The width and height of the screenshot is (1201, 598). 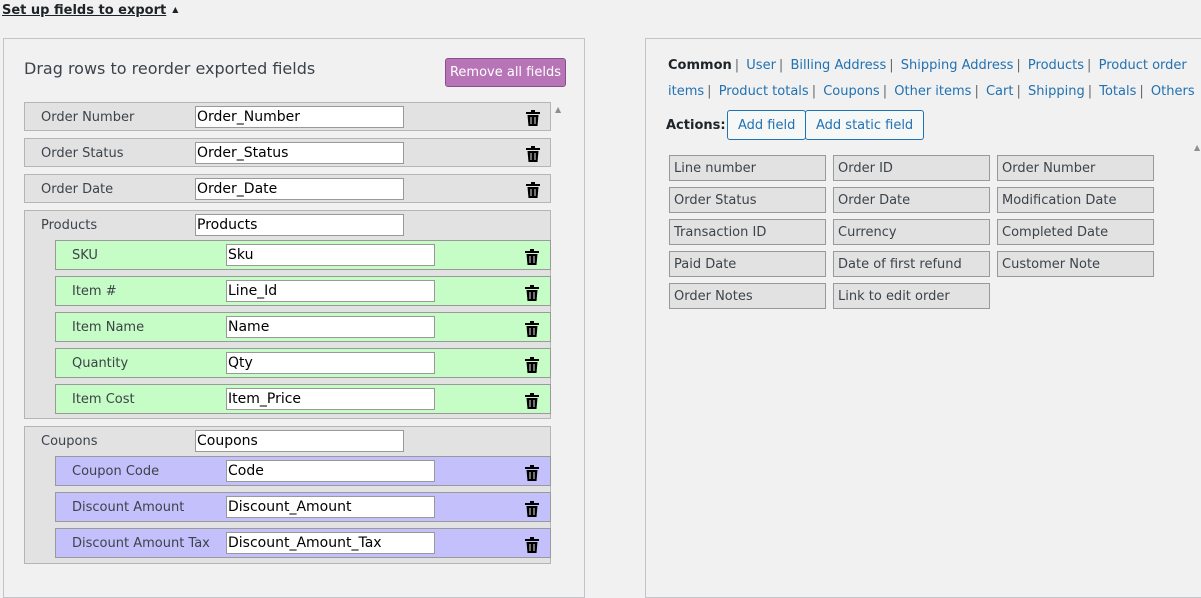 I want to click on sub-field-label: Discount Amount Tax, so click(x=141, y=543).